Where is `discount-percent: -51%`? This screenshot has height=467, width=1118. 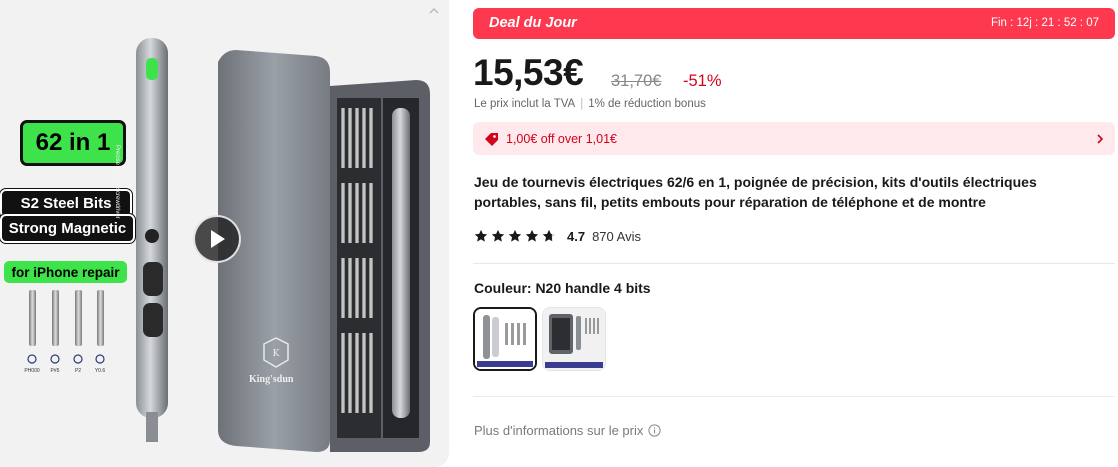
discount-percent: -51% is located at coordinates (702, 81).